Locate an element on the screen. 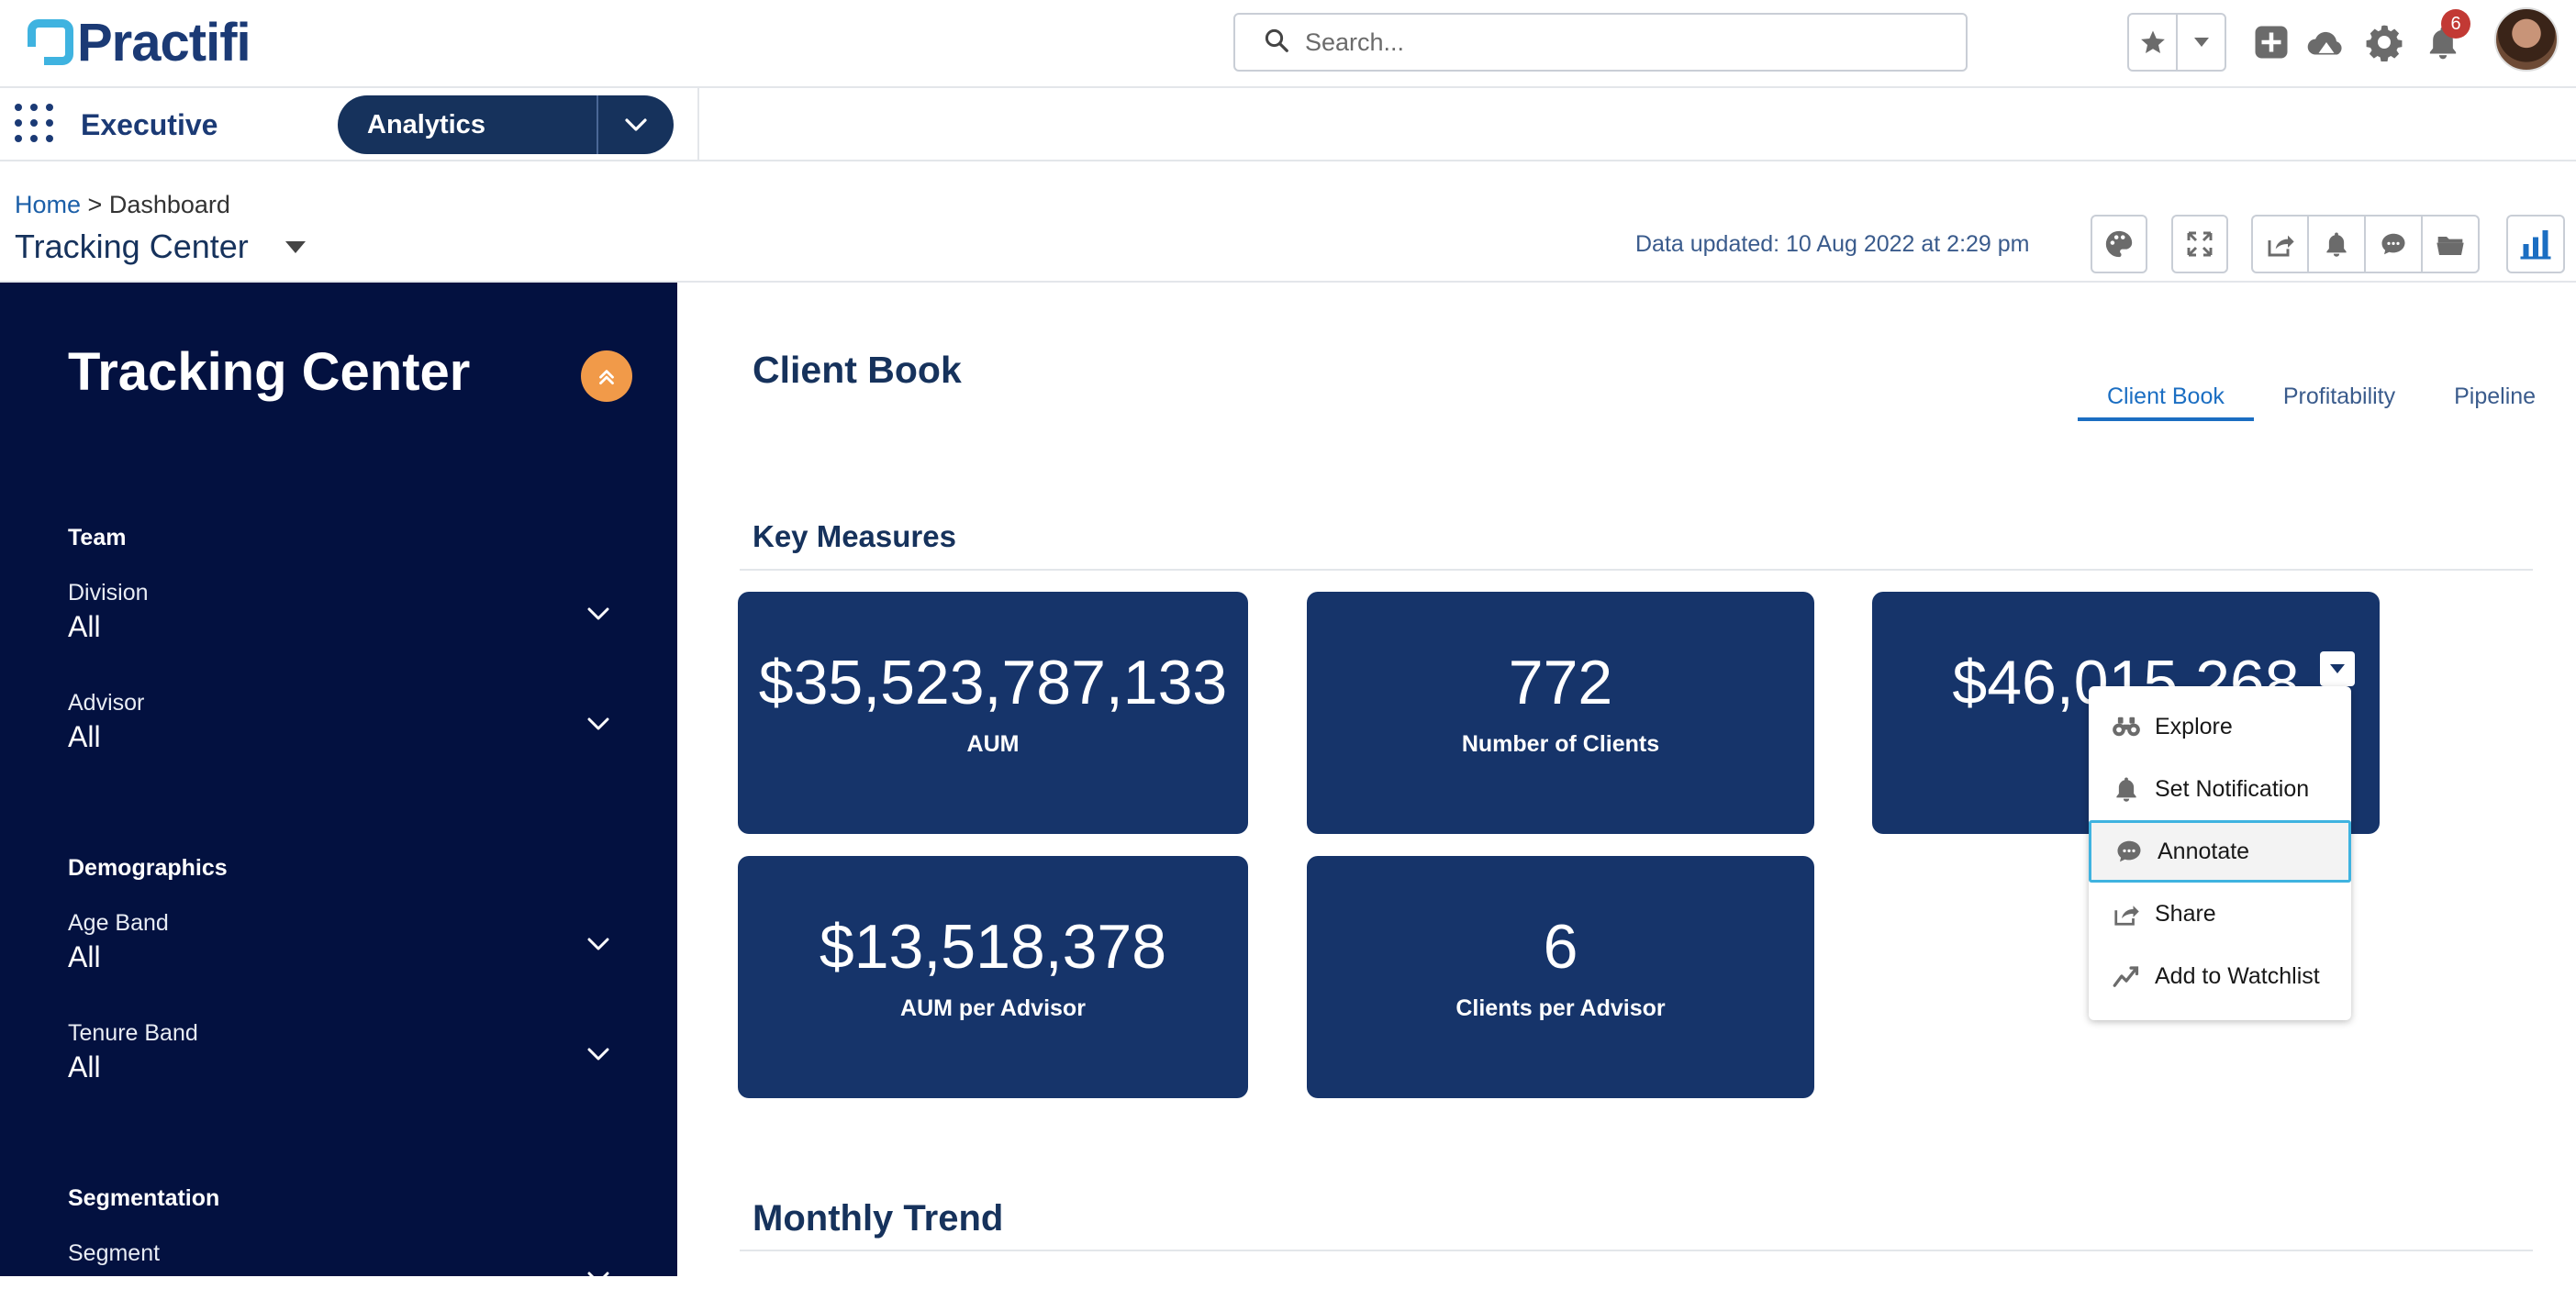 This screenshot has width=2576, height=1289. nav-item-analytics-dropdown is located at coordinates (636, 124).